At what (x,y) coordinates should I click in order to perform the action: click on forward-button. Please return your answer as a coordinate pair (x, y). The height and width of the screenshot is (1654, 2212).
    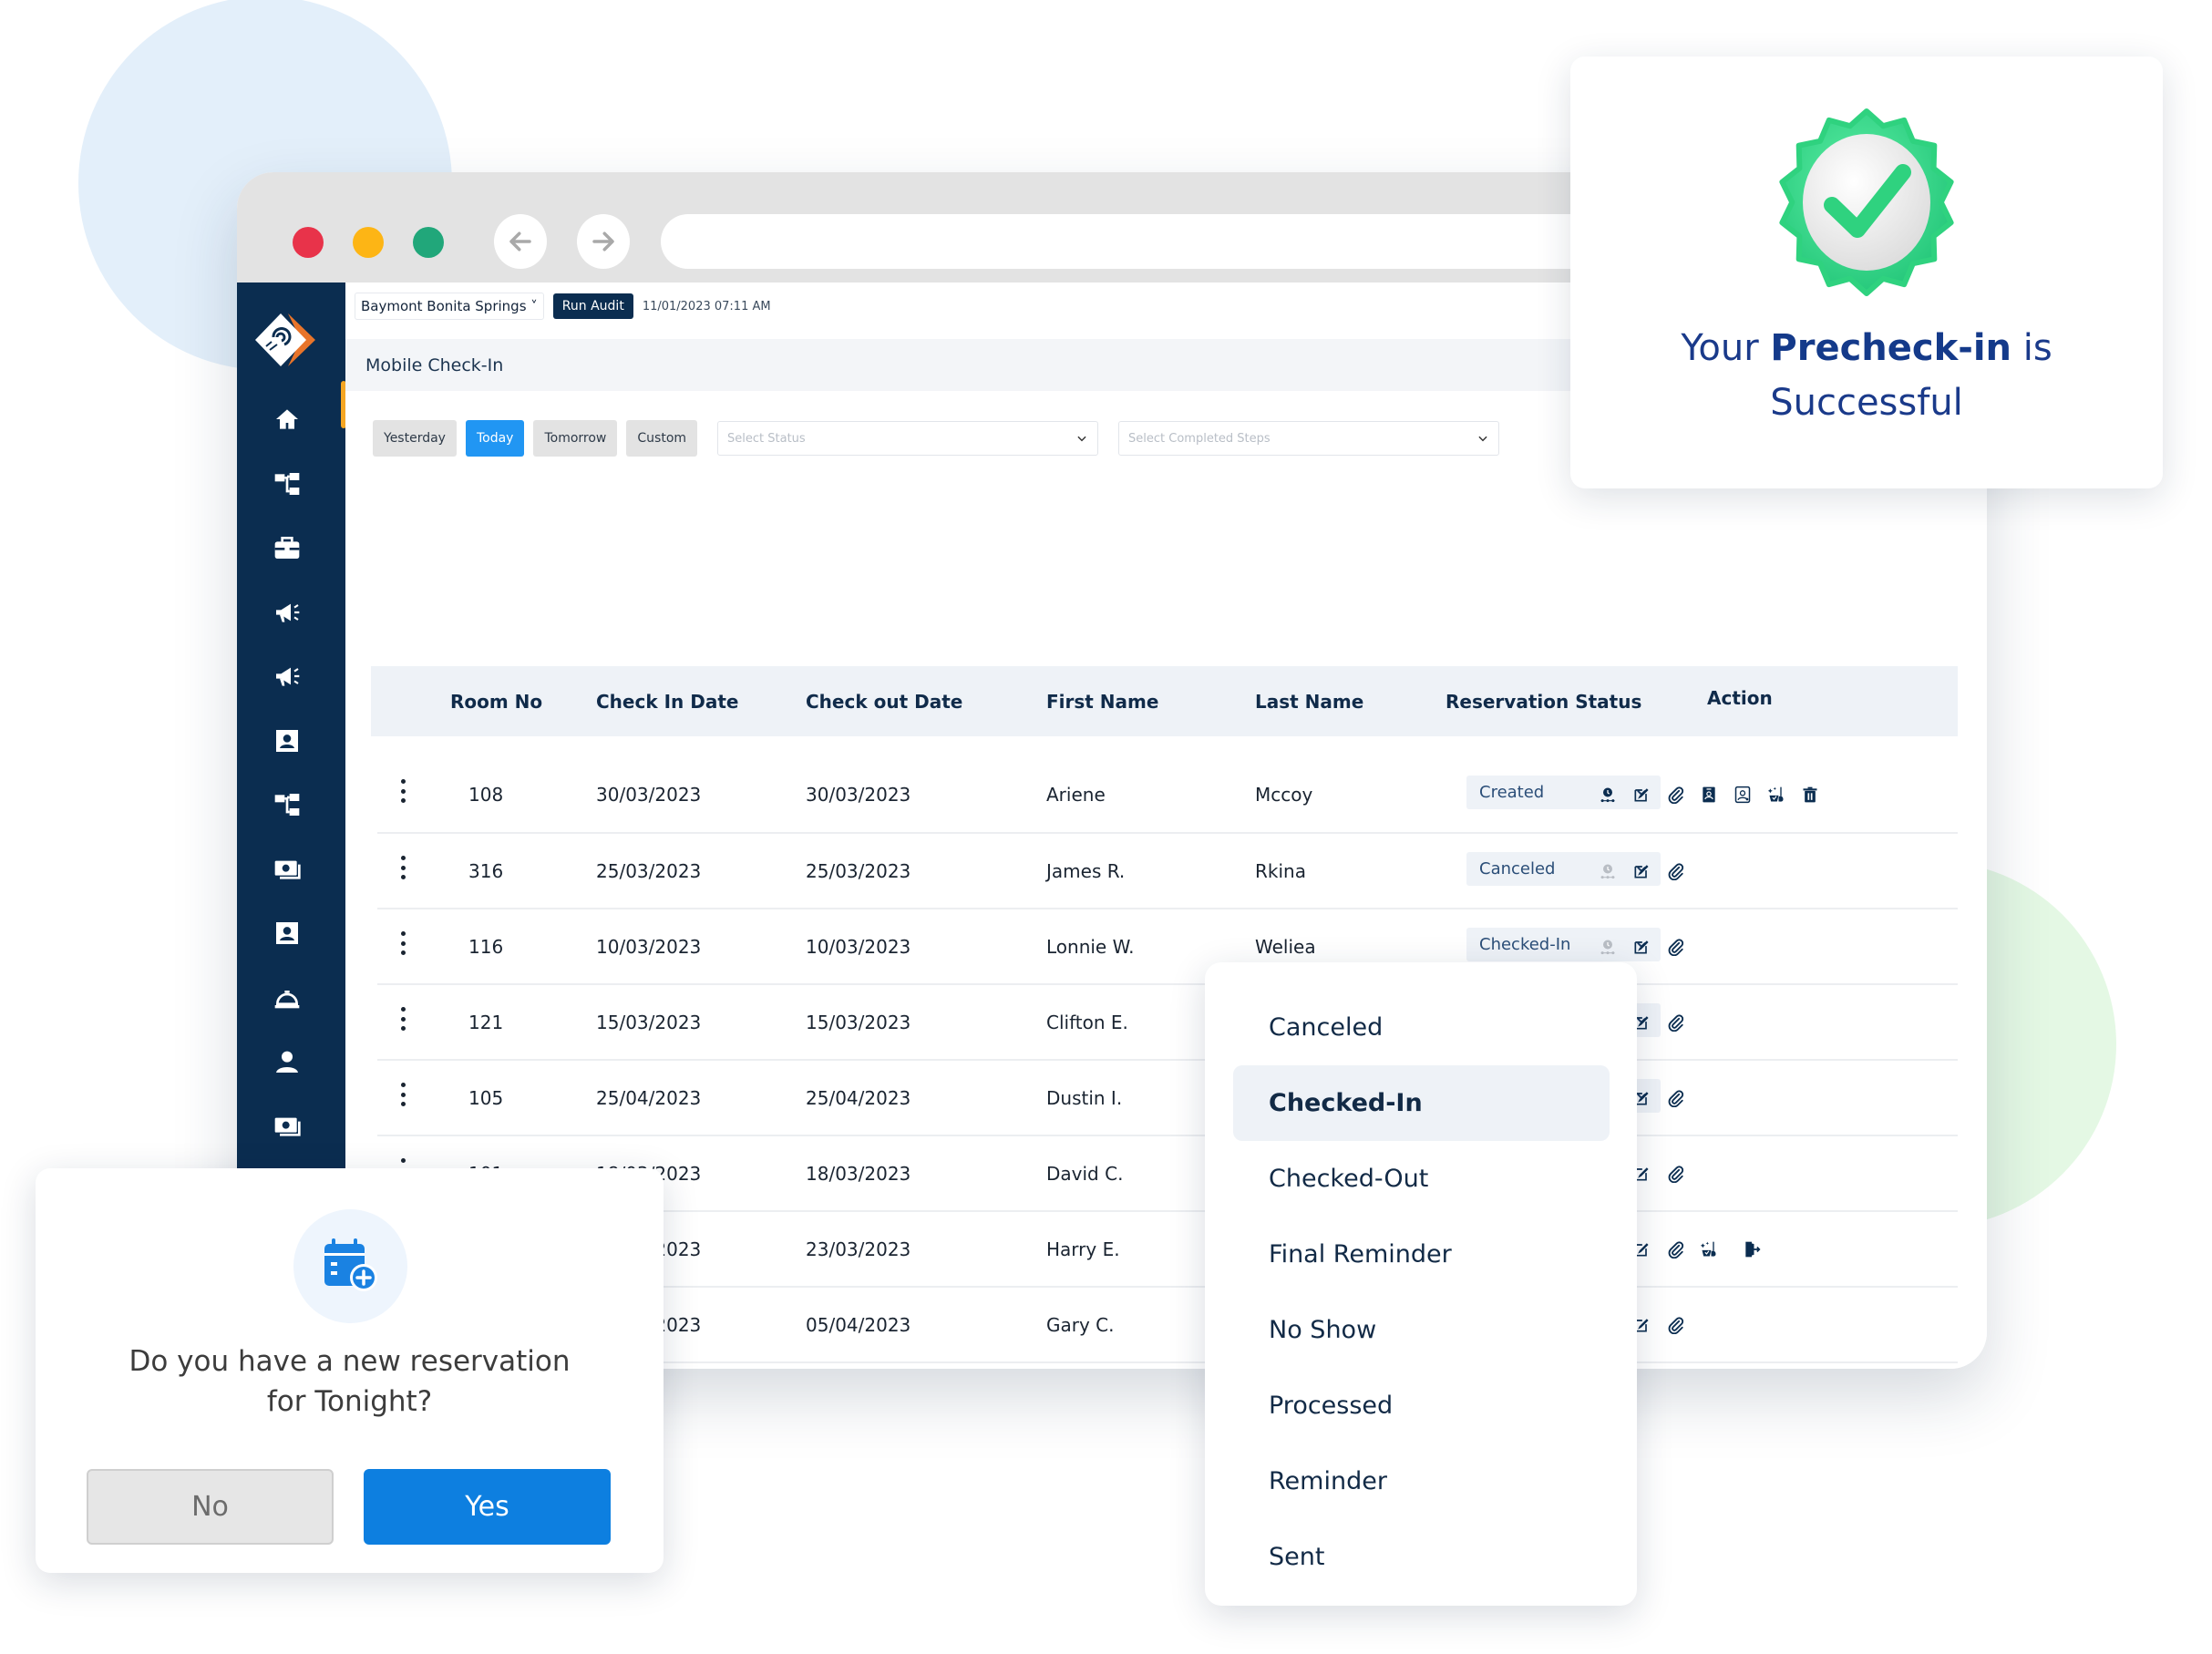
    Looking at the image, I should click on (603, 241).